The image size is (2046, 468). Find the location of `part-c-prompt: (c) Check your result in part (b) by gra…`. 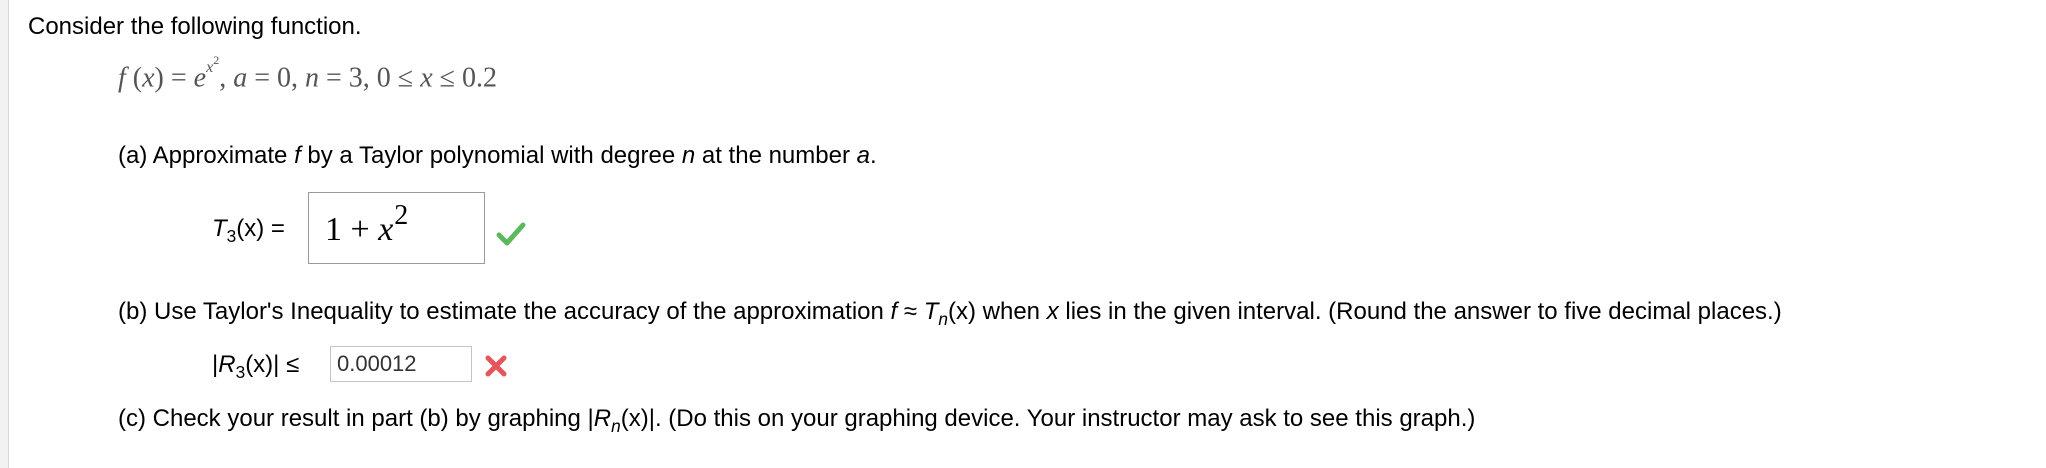

part-c-prompt: (c) Check your result in part (b) by gra… is located at coordinates (797, 420).